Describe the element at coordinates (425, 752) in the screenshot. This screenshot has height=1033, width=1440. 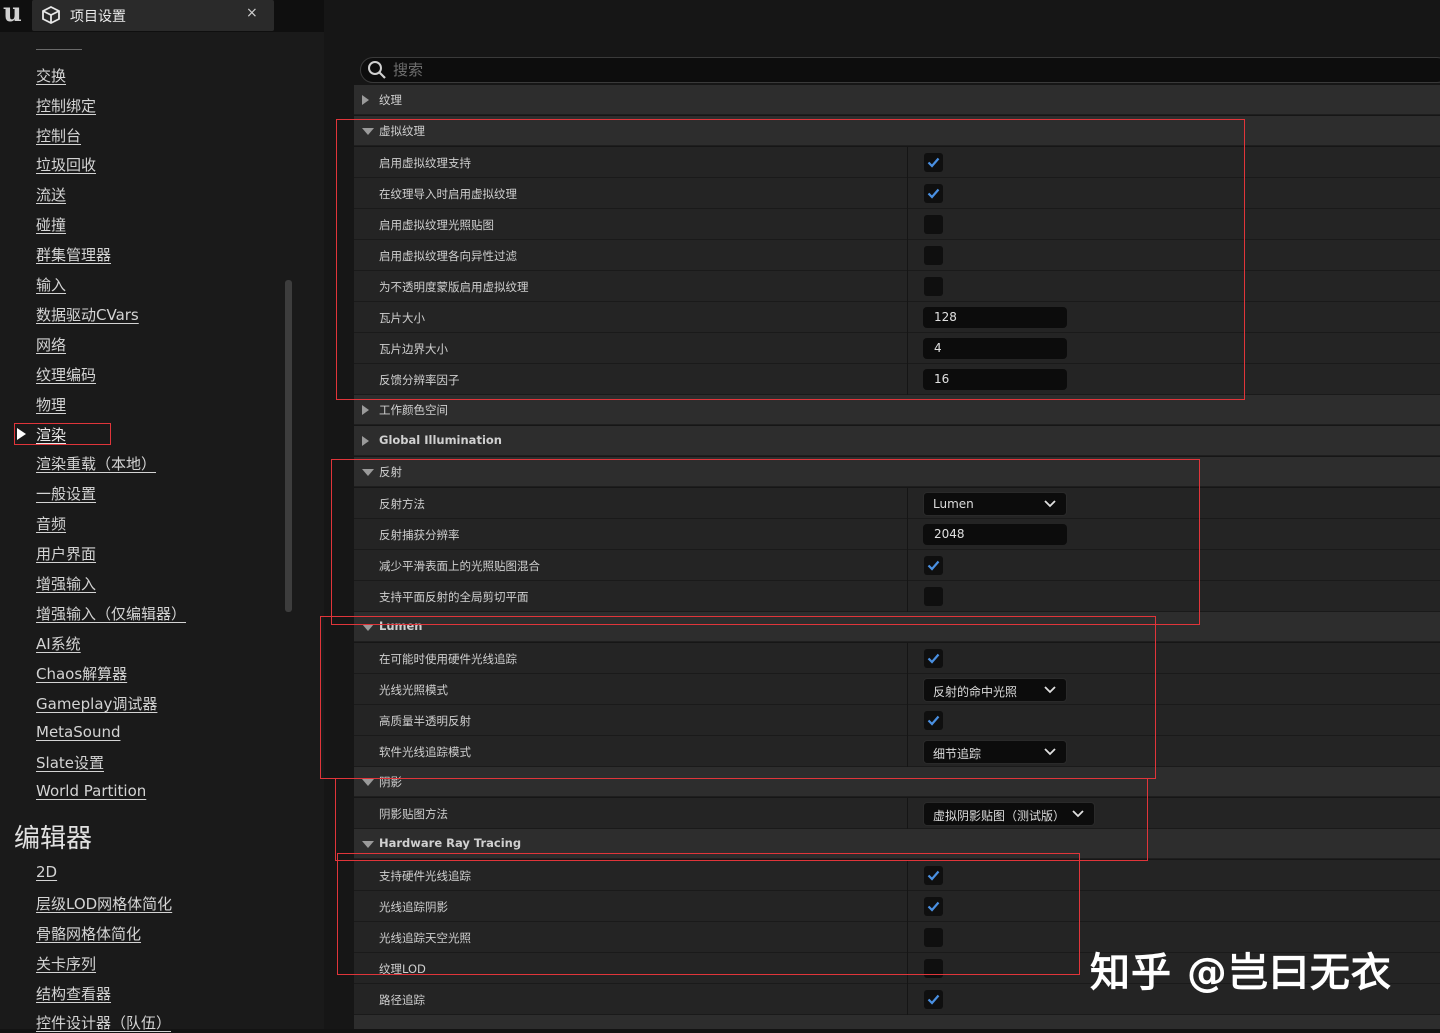
I see `setting-label: 软件光线追踪模式` at that location.